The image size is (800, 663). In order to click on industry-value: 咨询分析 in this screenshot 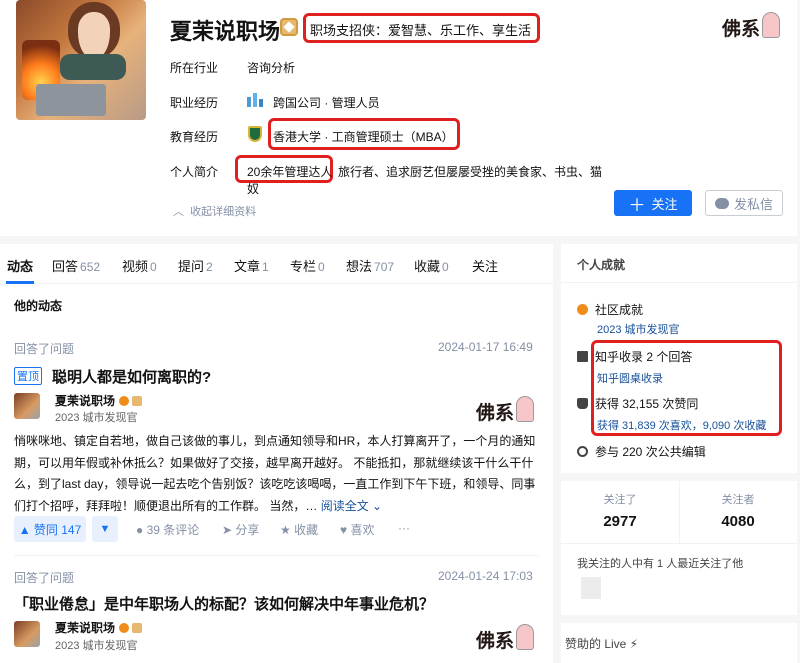, I will do `click(271, 68)`.